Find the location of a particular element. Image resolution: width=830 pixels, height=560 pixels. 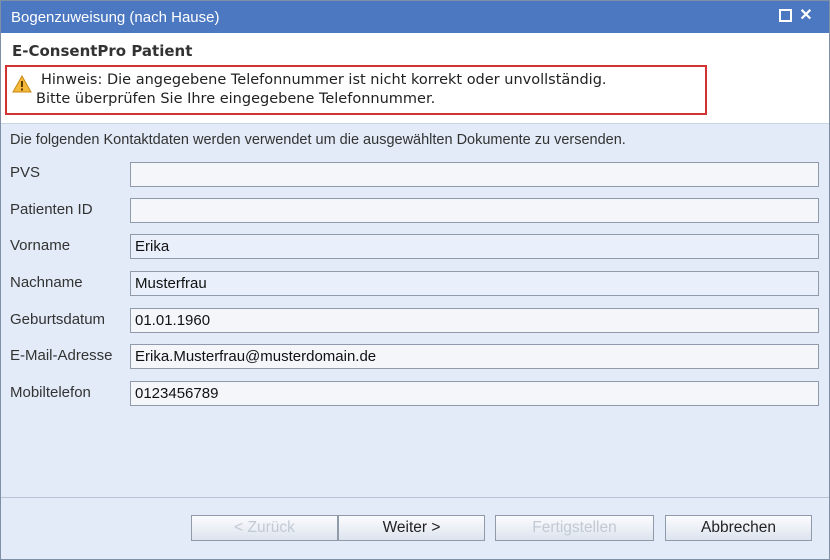

first-name-field is located at coordinates (474, 246).